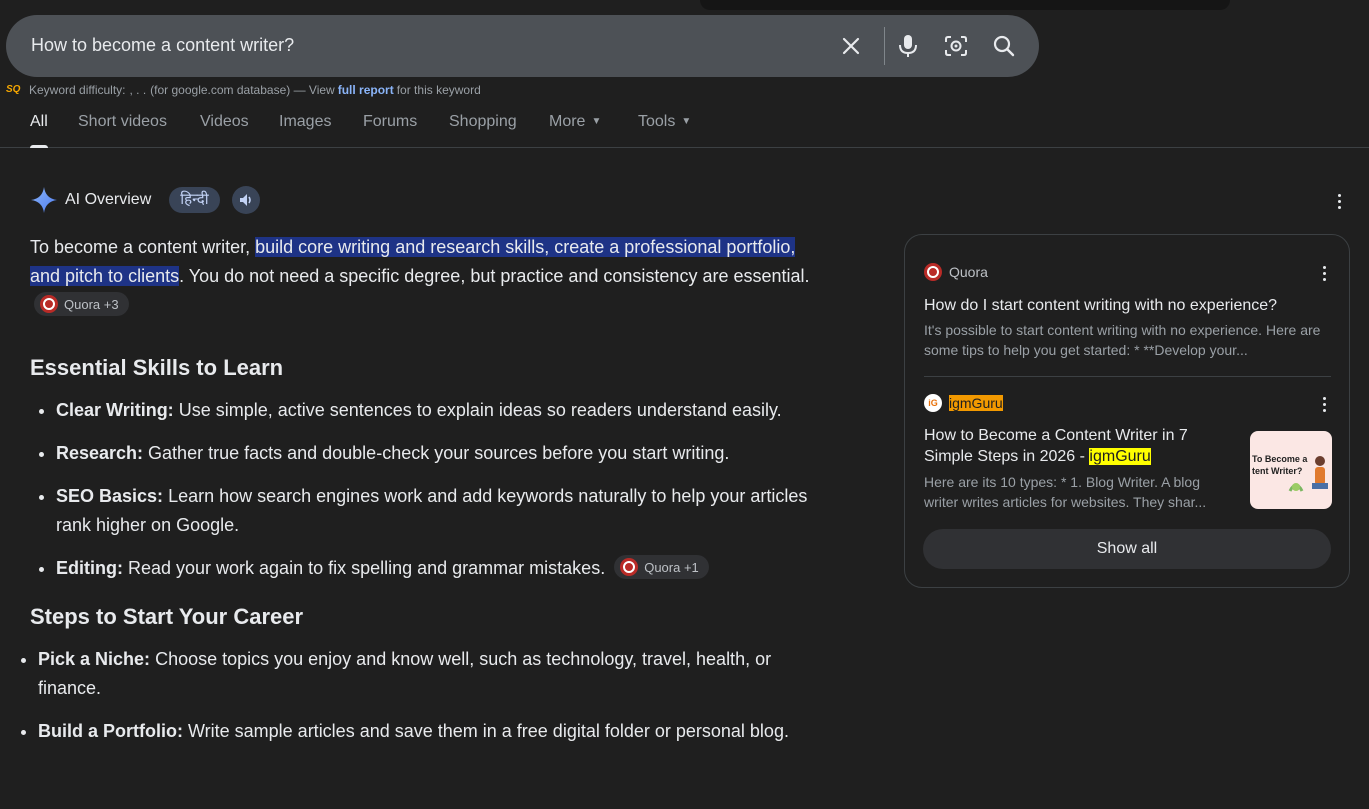 Image resolution: width=1369 pixels, height=809 pixels. I want to click on search-icon, so click(1004, 46).